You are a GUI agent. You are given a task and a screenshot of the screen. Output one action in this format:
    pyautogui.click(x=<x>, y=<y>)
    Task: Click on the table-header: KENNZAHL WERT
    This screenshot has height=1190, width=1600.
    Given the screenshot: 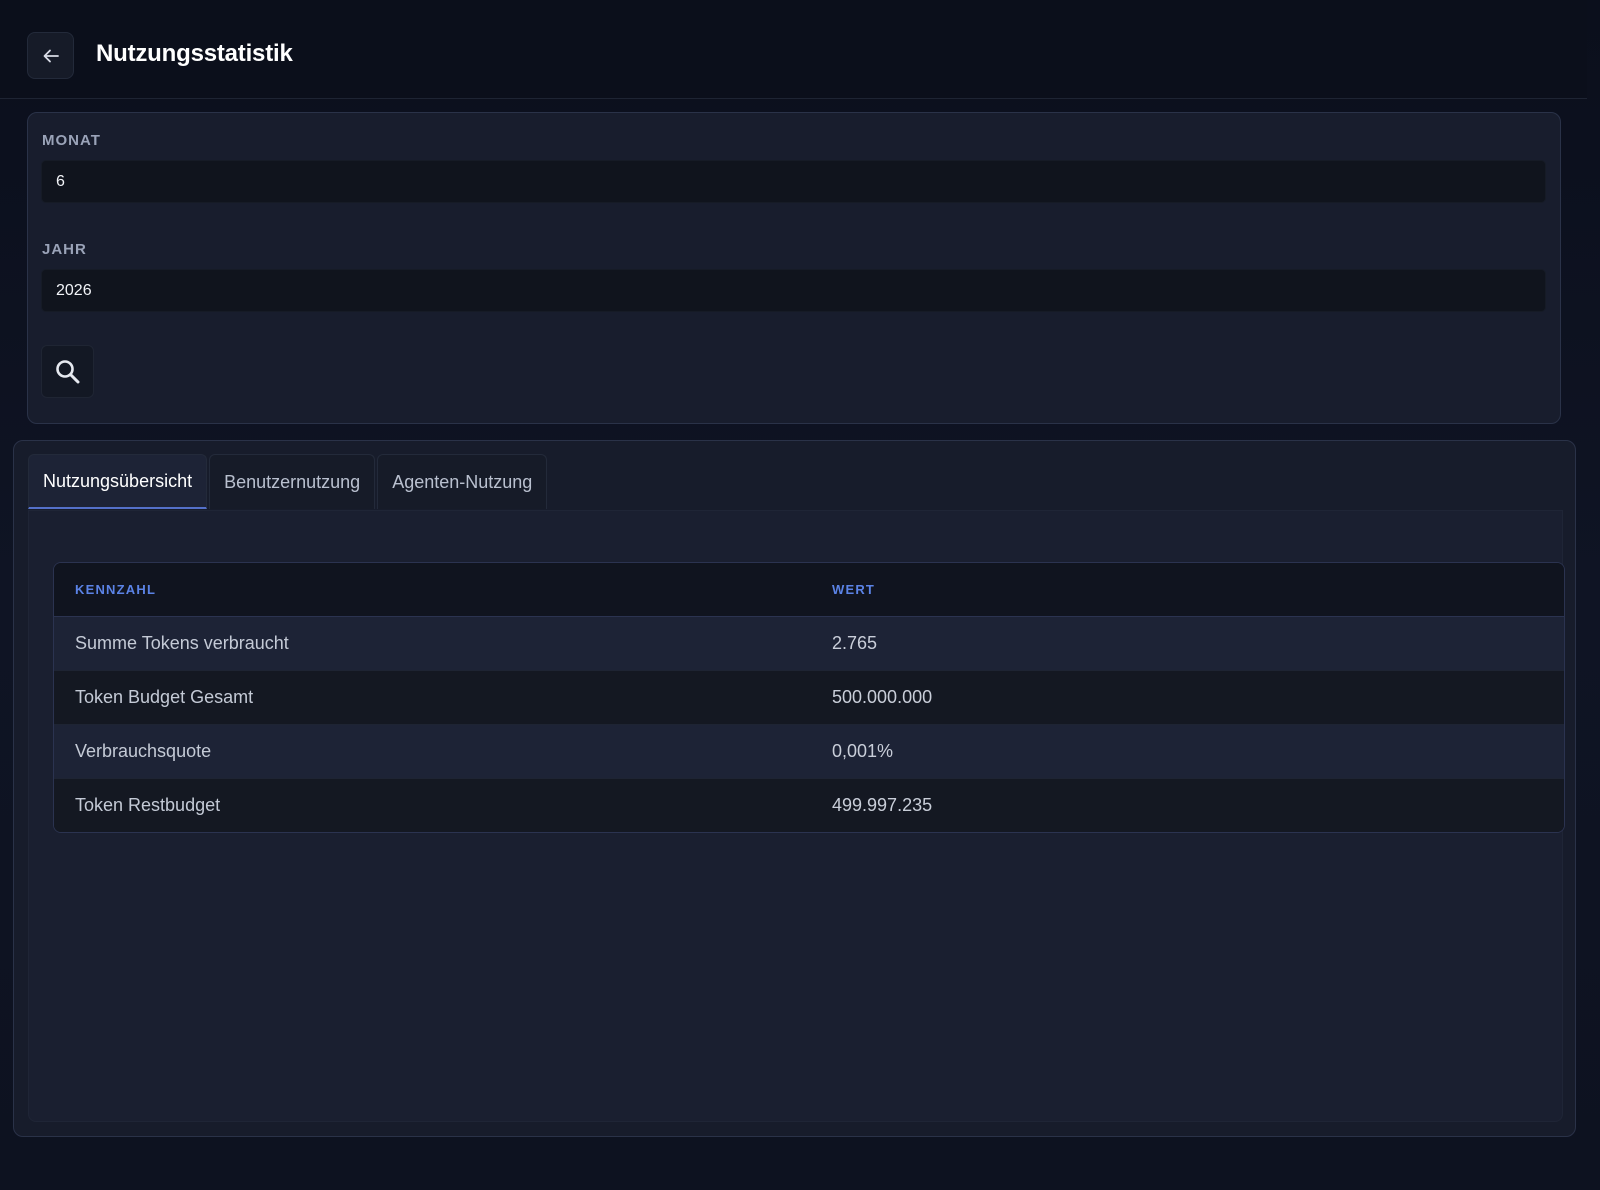 What is the action you would take?
    pyautogui.click(x=809, y=590)
    